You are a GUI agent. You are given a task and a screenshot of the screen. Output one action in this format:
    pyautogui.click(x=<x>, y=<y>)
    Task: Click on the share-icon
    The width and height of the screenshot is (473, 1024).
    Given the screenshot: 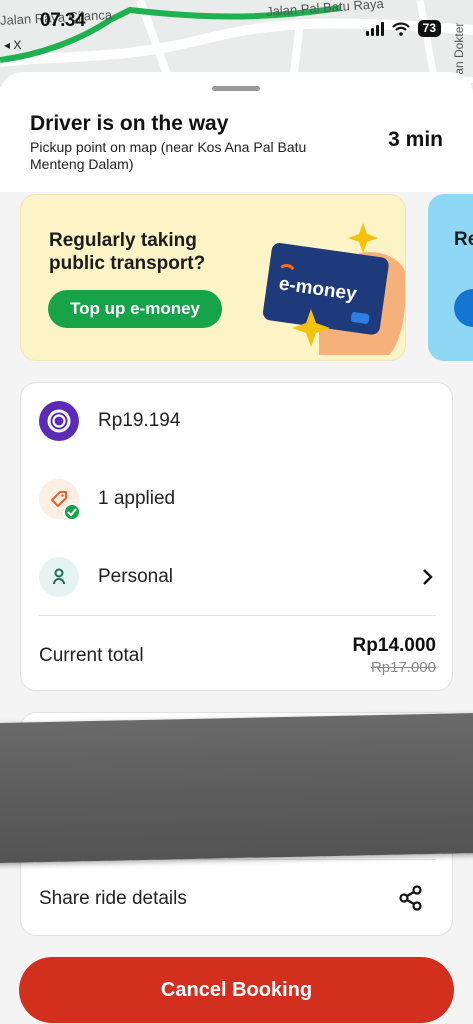 What is the action you would take?
    pyautogui.click(x=411, y=898)
    